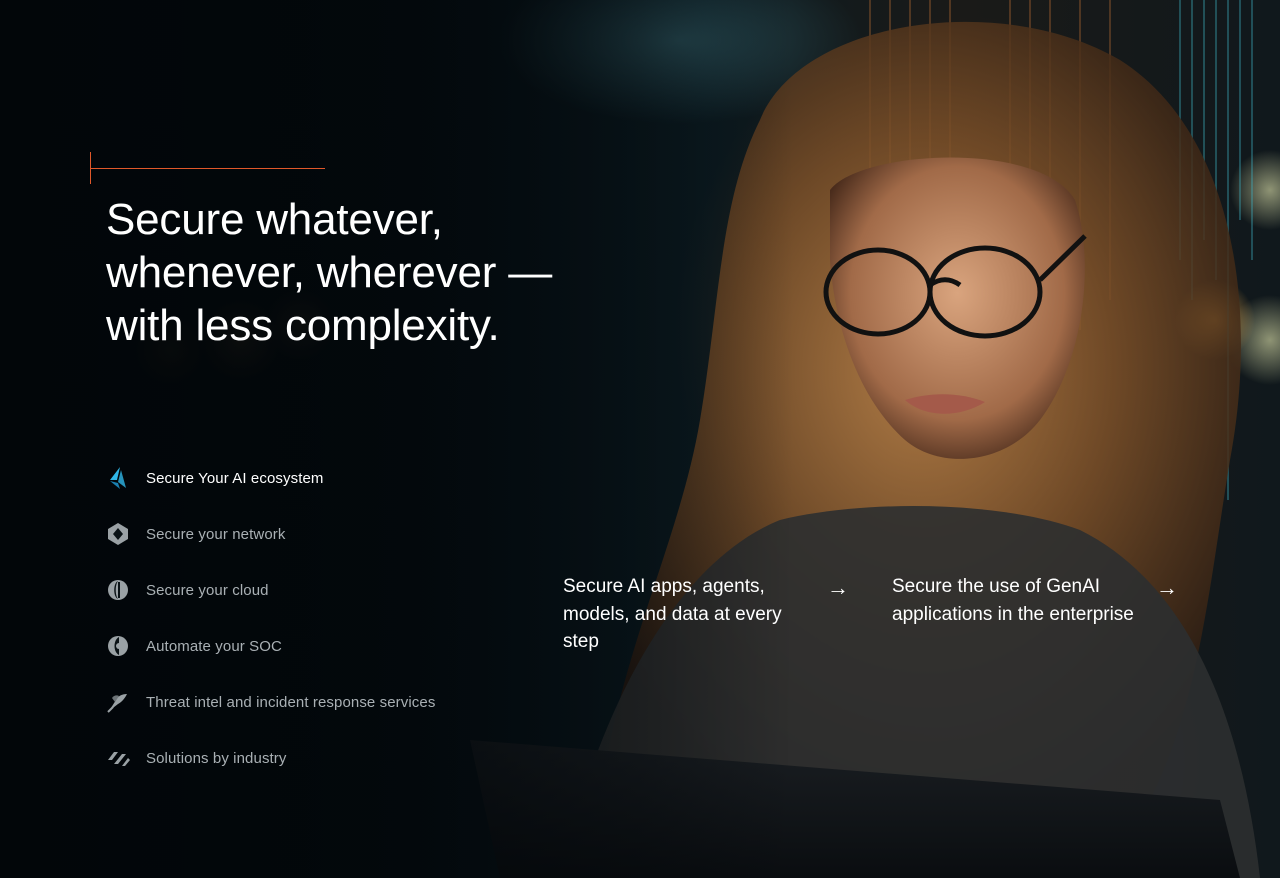  Describe the element at coordinates (207, 168) in the screenshot. I see `accent-line` at that location.